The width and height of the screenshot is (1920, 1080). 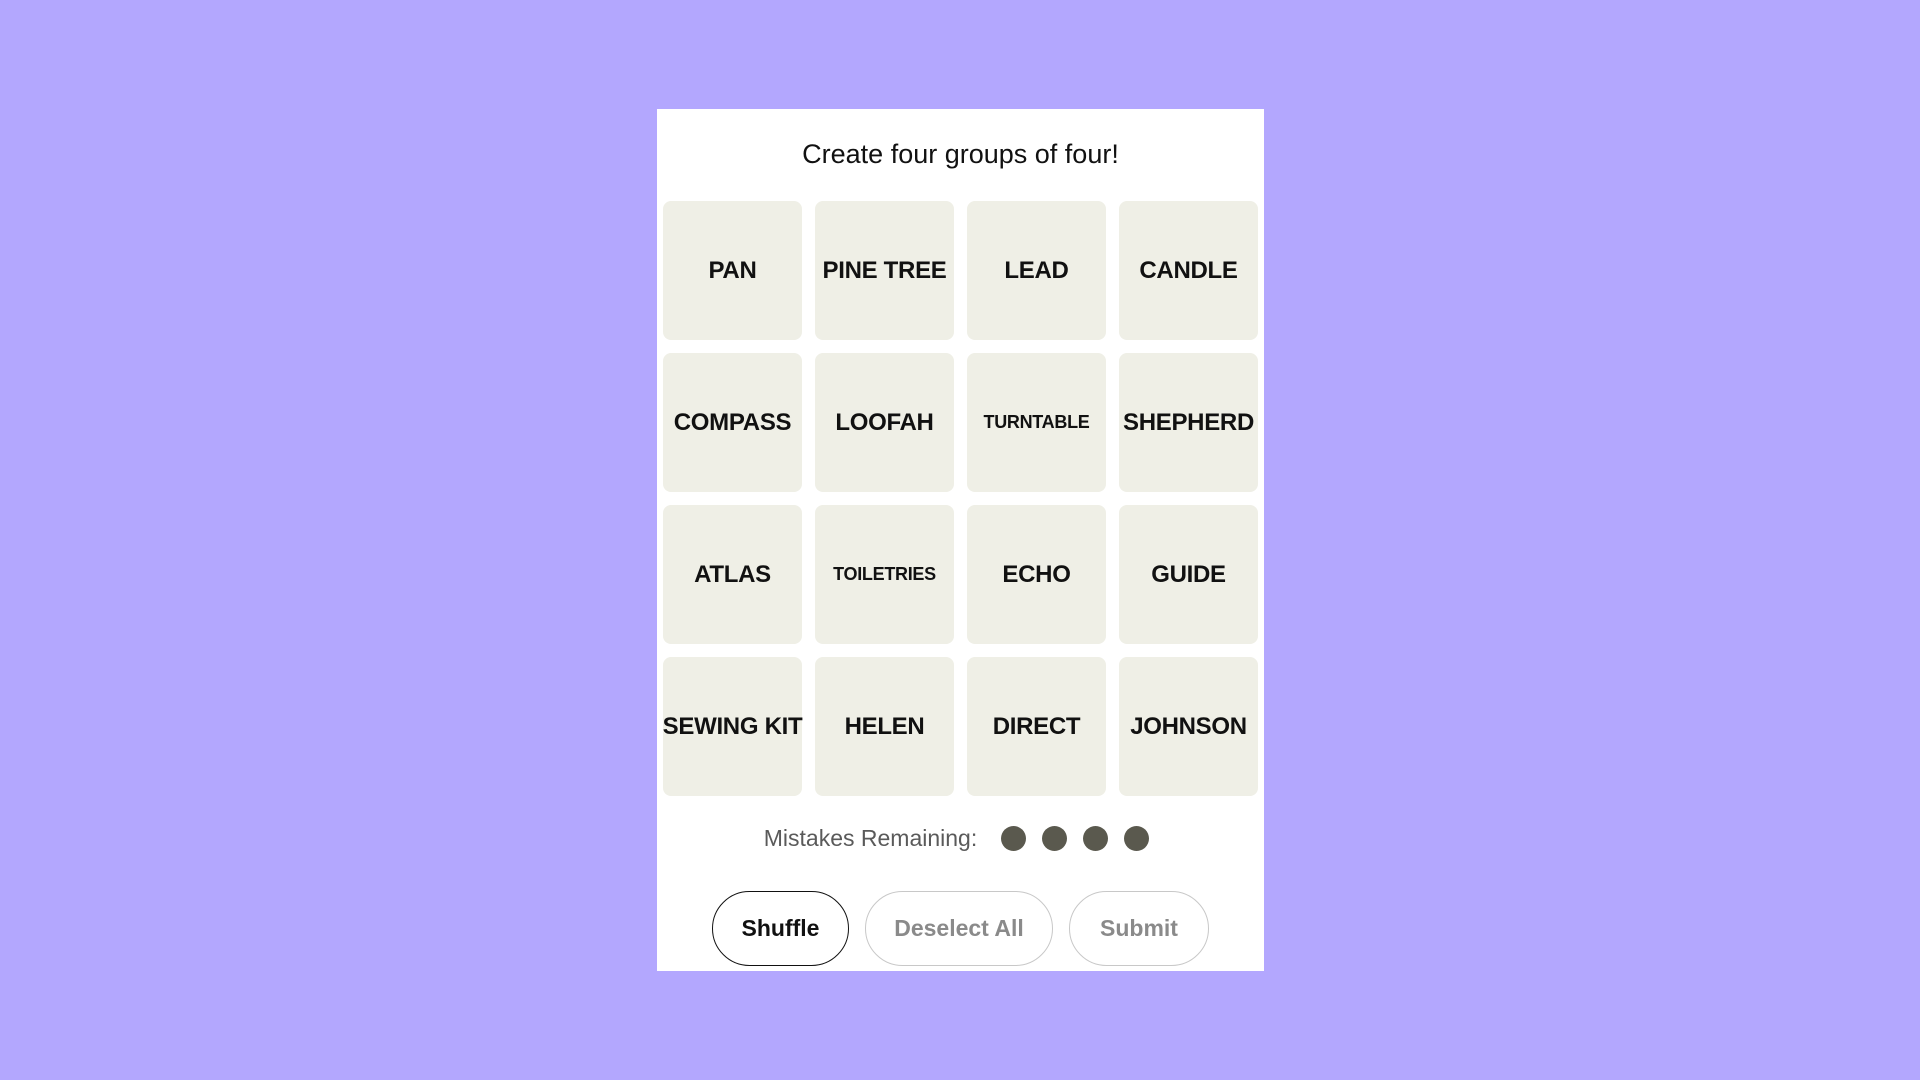 What do you see at coordinates (884, 574) in the screenshot?
I see `word-tile: TOILETRIES` at bounding box center [884, 574].